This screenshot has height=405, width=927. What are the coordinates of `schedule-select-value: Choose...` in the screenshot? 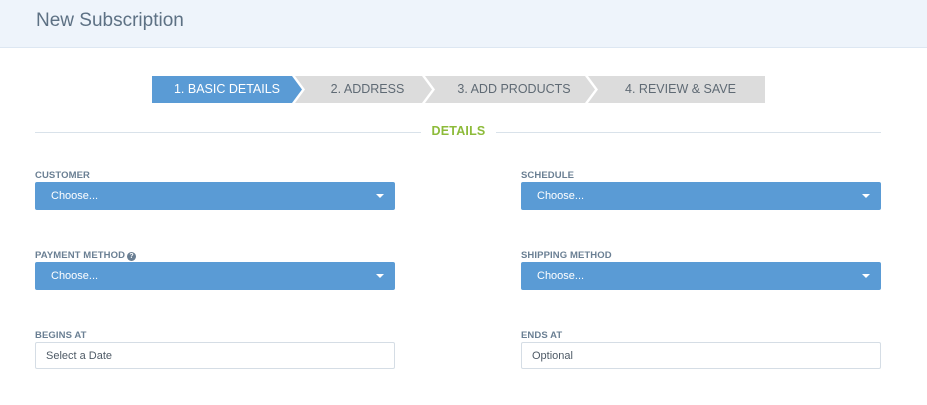 It's located at (561, 196).